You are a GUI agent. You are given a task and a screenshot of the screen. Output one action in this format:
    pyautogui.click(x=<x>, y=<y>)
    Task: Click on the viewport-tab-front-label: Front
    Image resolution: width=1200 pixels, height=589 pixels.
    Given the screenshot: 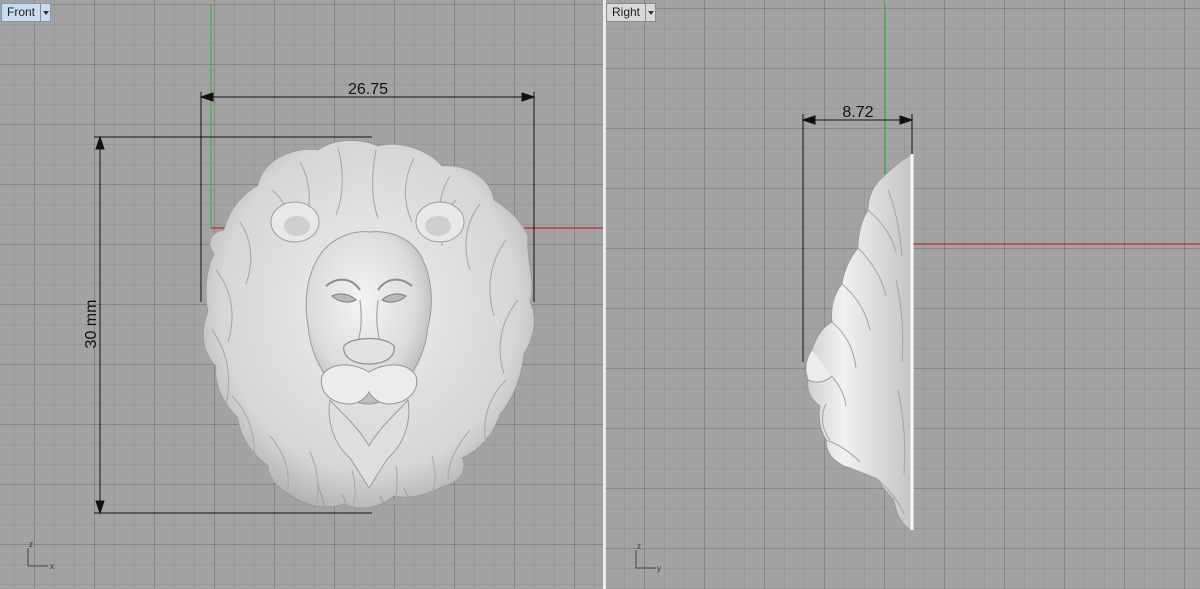 What is the action you would take?
    pyautogui.click(x=21, y=12)
    